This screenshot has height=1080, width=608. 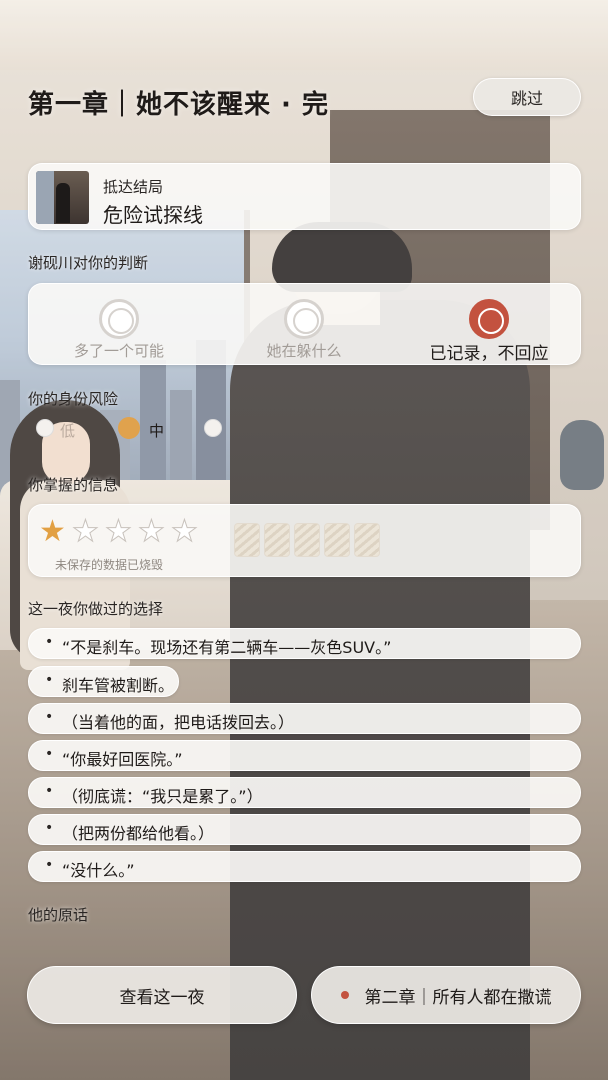 I want to click on judgment-option-label: 多了一个可能, so click(x=118, y=351).